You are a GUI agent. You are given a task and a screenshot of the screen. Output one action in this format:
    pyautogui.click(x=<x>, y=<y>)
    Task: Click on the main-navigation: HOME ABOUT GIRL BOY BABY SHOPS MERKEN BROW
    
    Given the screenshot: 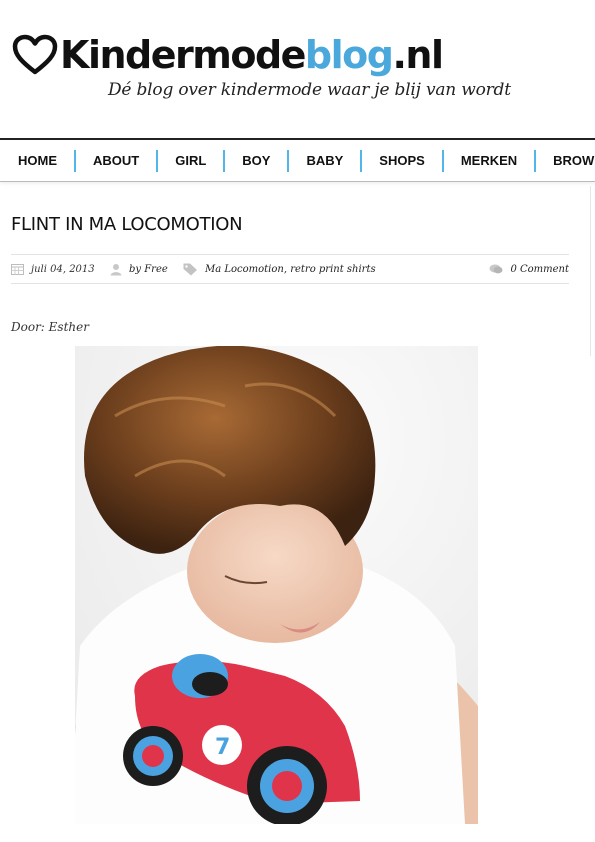 What is the action you would take?
    pyautogui.click(x=297, y=160)
    